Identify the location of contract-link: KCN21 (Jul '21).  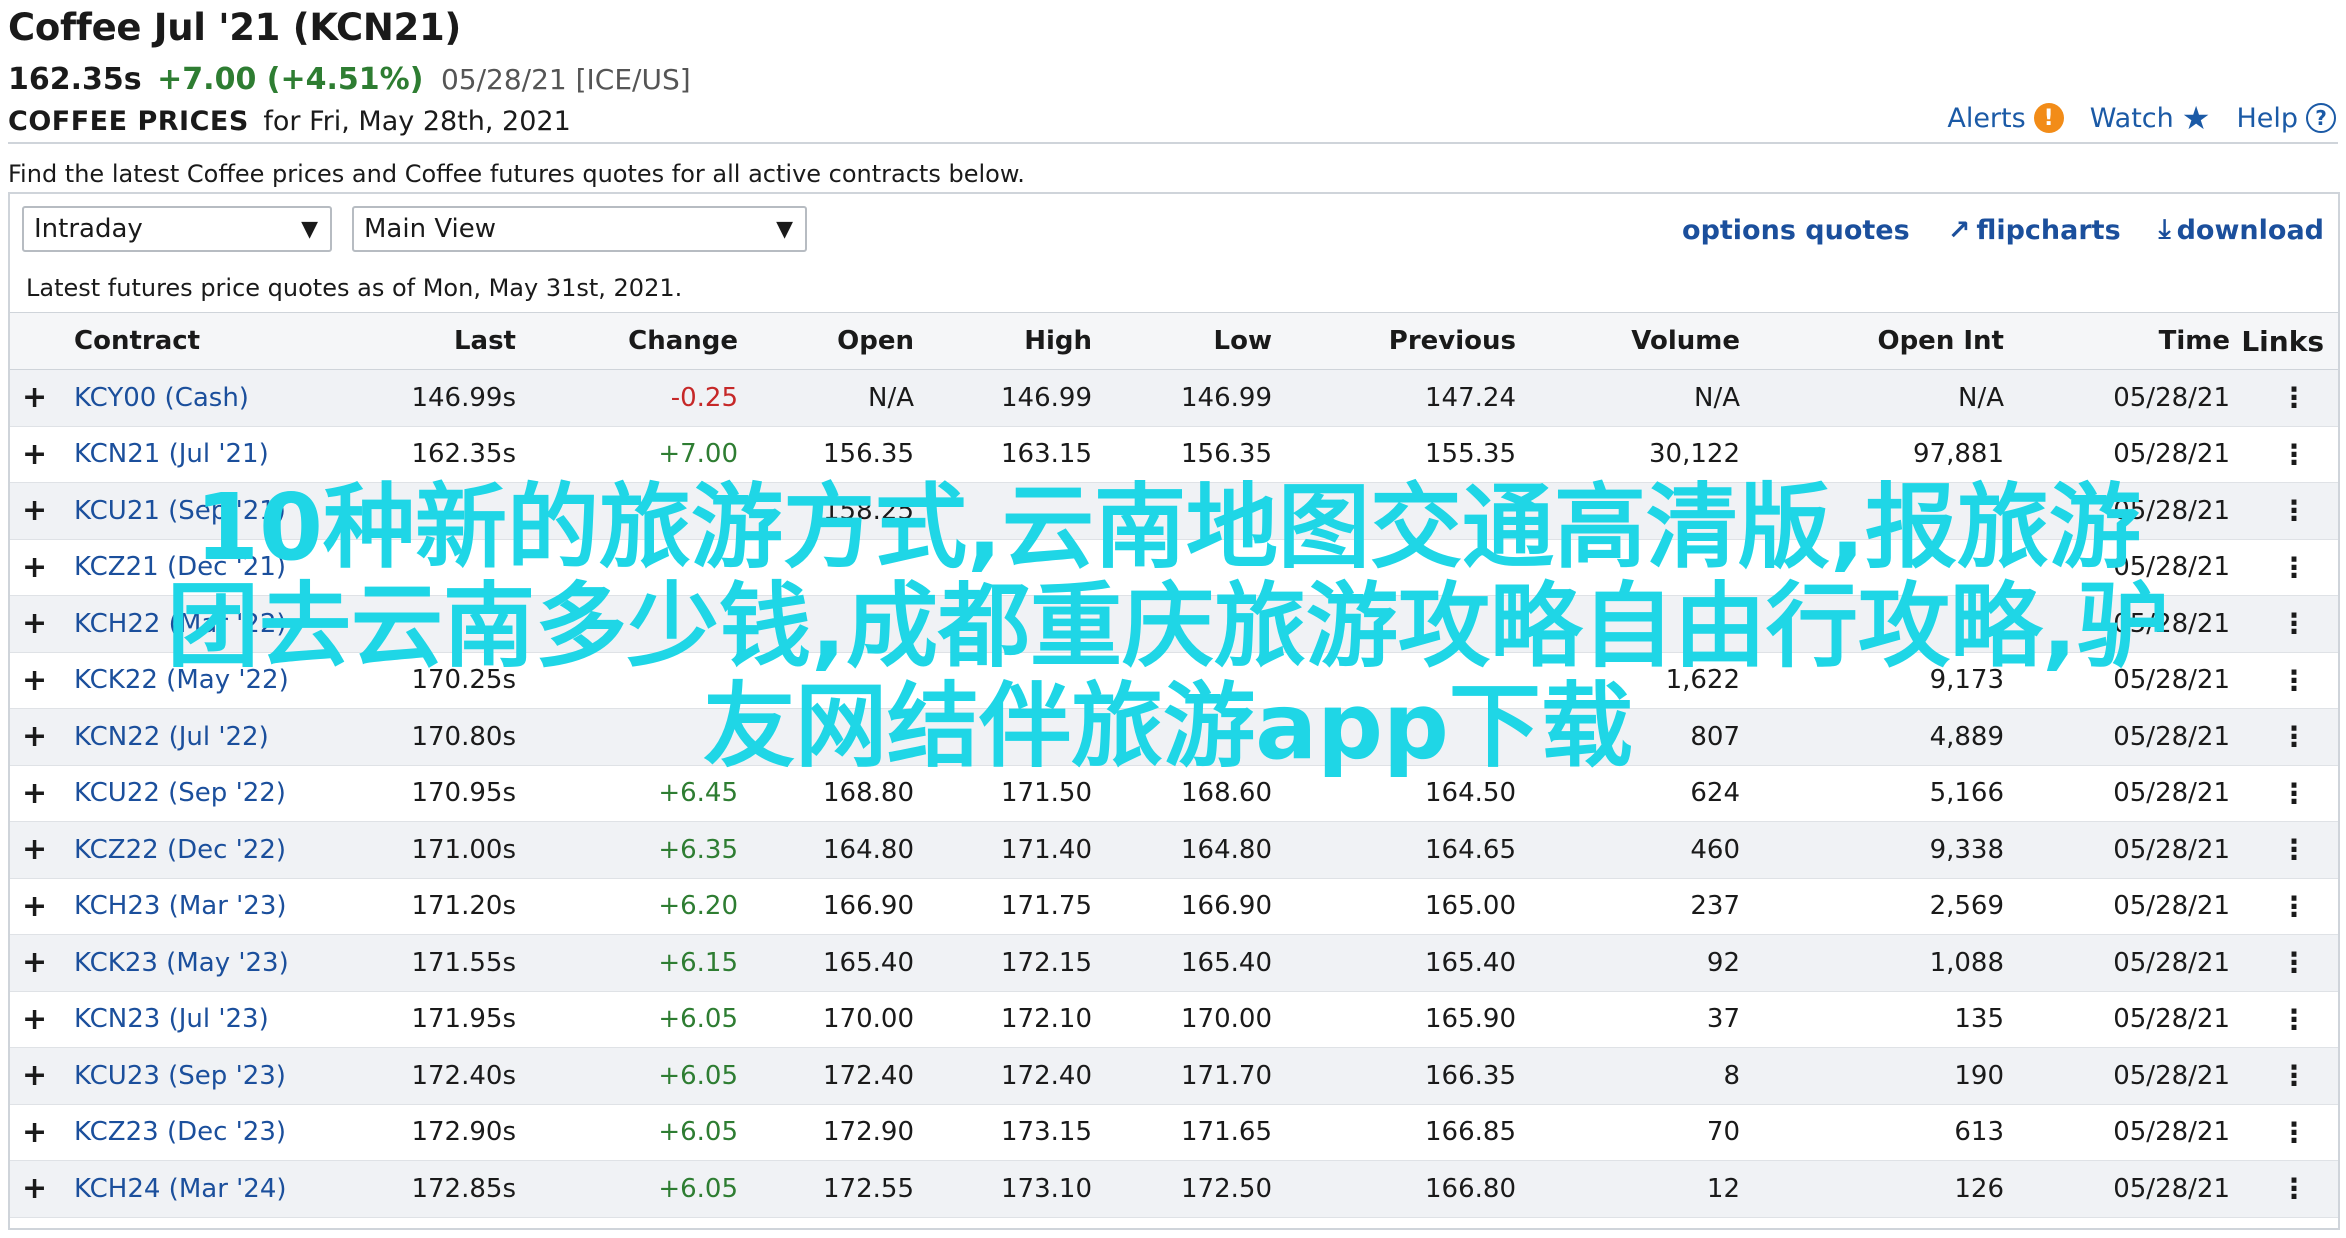
(171, 455).